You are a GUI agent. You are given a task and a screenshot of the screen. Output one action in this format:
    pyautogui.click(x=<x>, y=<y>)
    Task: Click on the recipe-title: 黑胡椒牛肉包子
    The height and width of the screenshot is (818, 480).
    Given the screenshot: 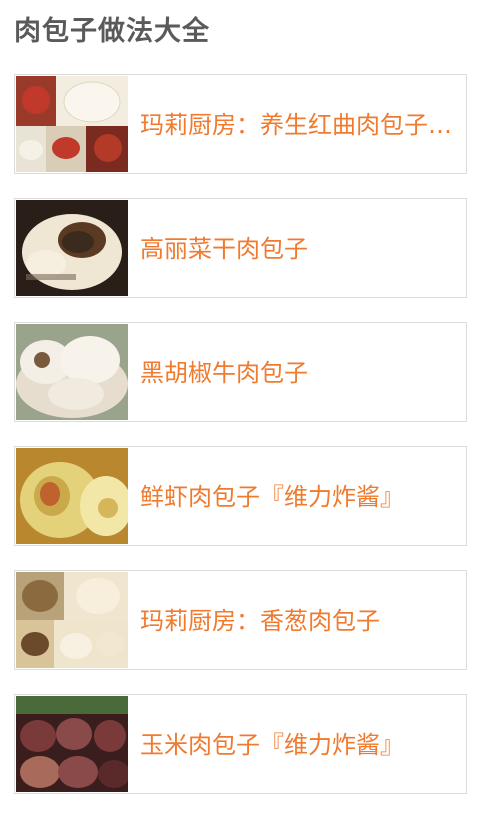 What is the action you would take?
    pyautogui.click(x=299, y=373)
    